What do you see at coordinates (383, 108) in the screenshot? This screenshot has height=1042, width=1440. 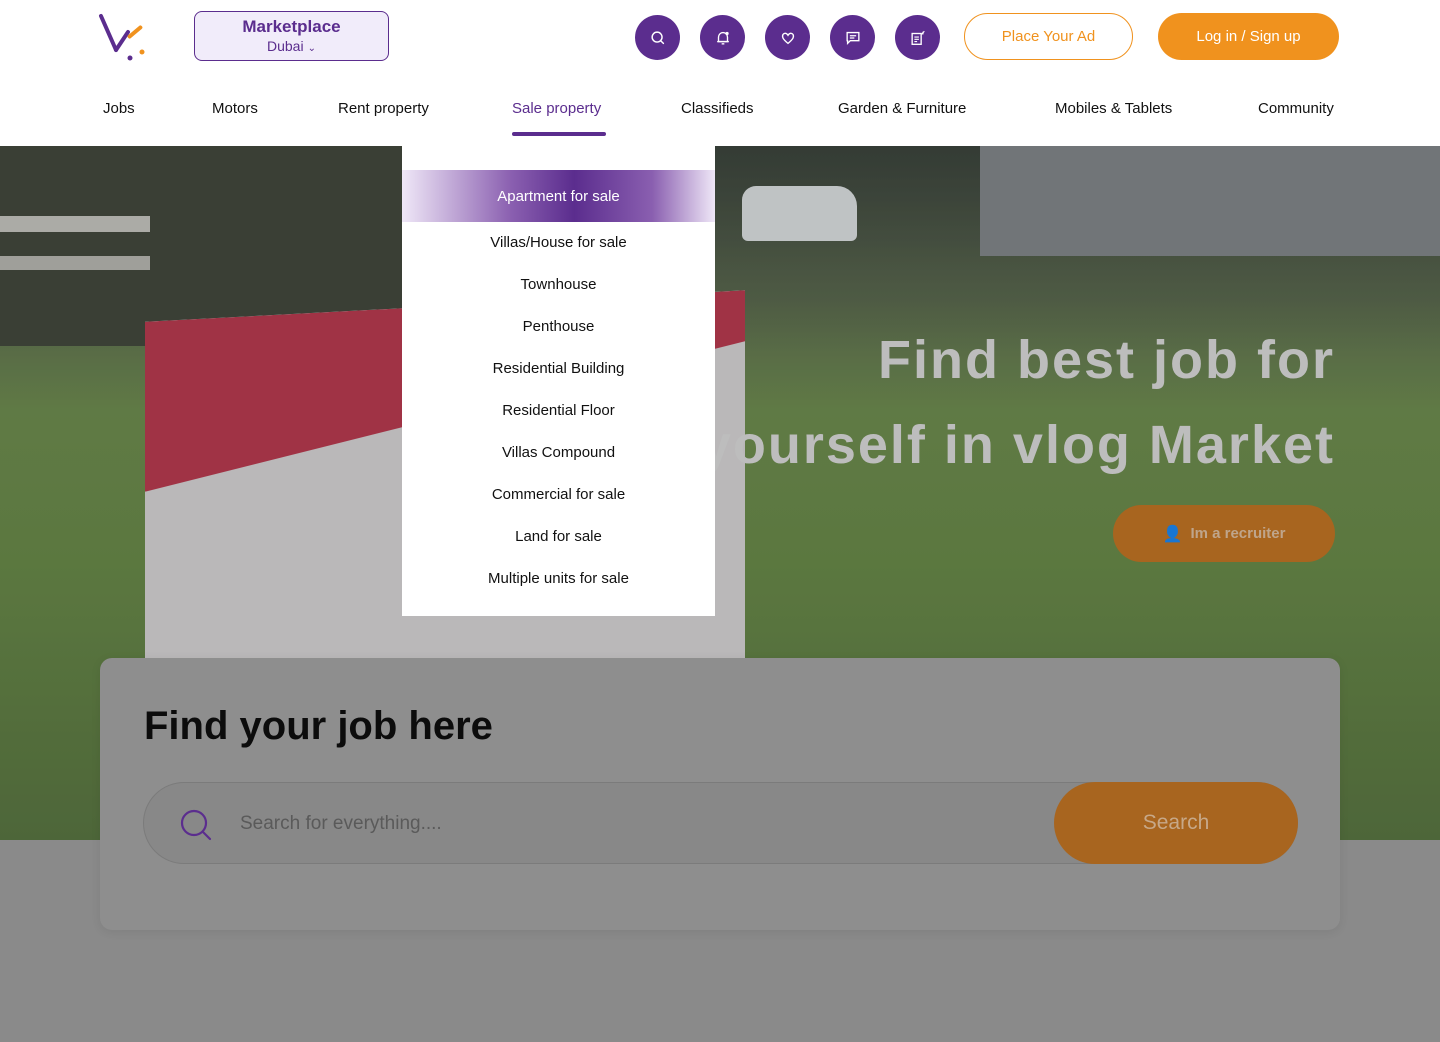 I see `nav-item-rent-property: Rent property` at bounding box center [383, 108].